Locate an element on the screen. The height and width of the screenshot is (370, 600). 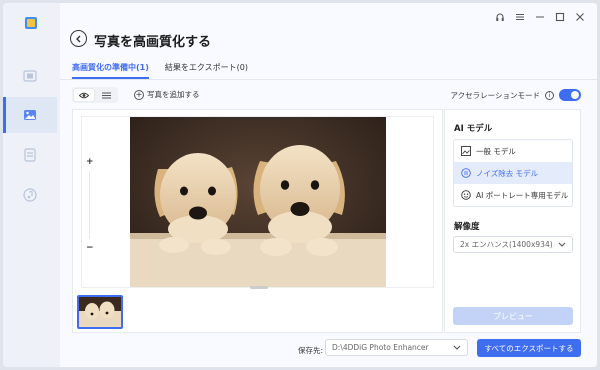
model-option-general: 一般 モデル is located at coordinates (513, 151).